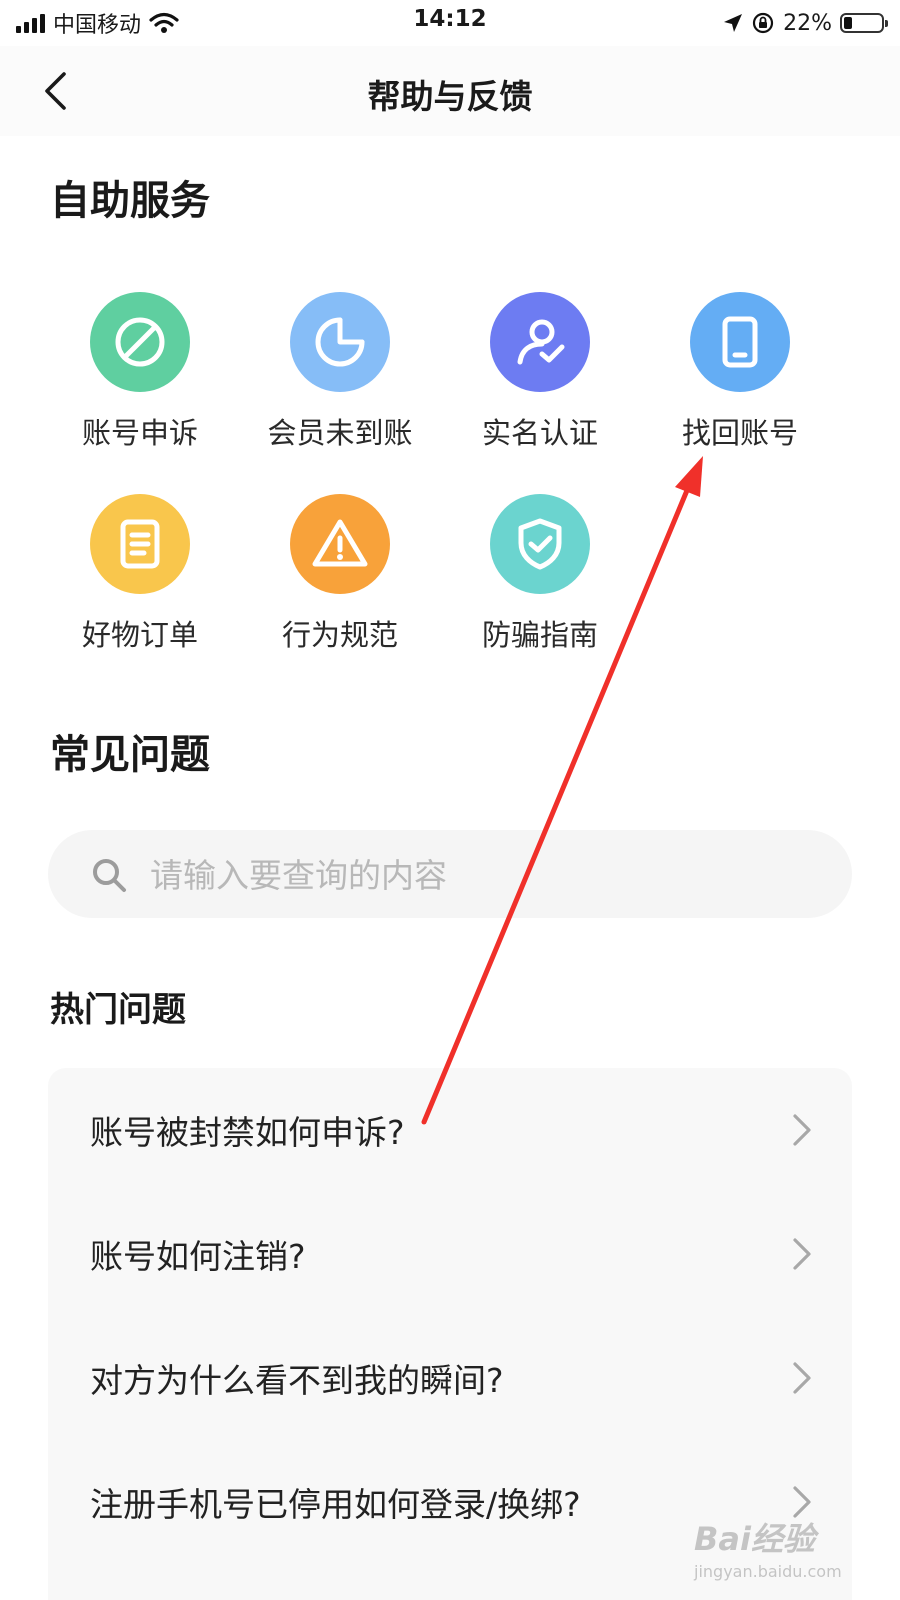 This screenshot has height=1600, width=900. I want to click on search-bar, so click(450, 874).